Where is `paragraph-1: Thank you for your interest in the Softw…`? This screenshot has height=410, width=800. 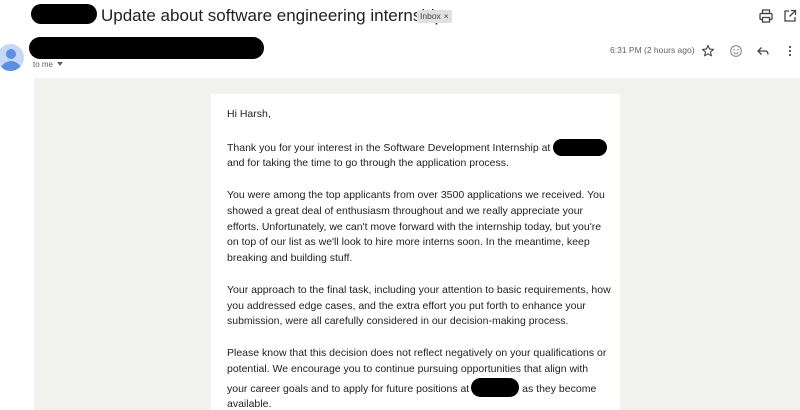 paragraph-1: Thank you for your interest in the Softw… is located at coordinates (419, 155).